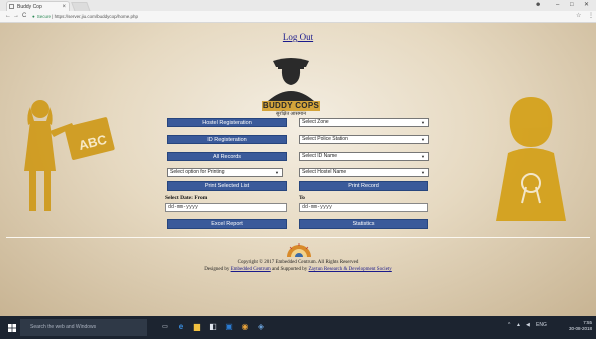  Describe the element at coordinates (251, 269) in the screenshot. I see `embedded-centrum-link: Embedded Centrum` at that location.